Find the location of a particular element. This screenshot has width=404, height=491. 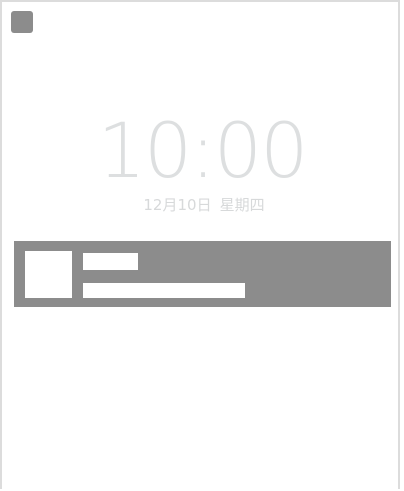

clock-time: 10:00 is located at coordinates (202, 150).